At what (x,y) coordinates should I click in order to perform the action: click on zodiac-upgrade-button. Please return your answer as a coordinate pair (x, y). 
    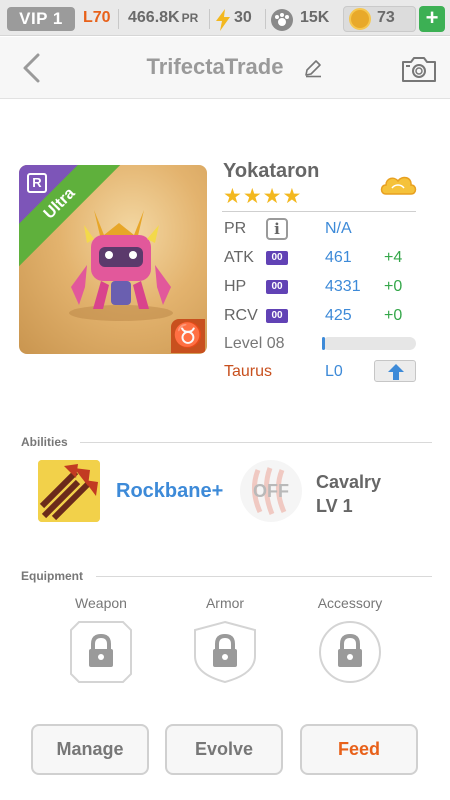
    Looking at the image, I should click on (395, 371).